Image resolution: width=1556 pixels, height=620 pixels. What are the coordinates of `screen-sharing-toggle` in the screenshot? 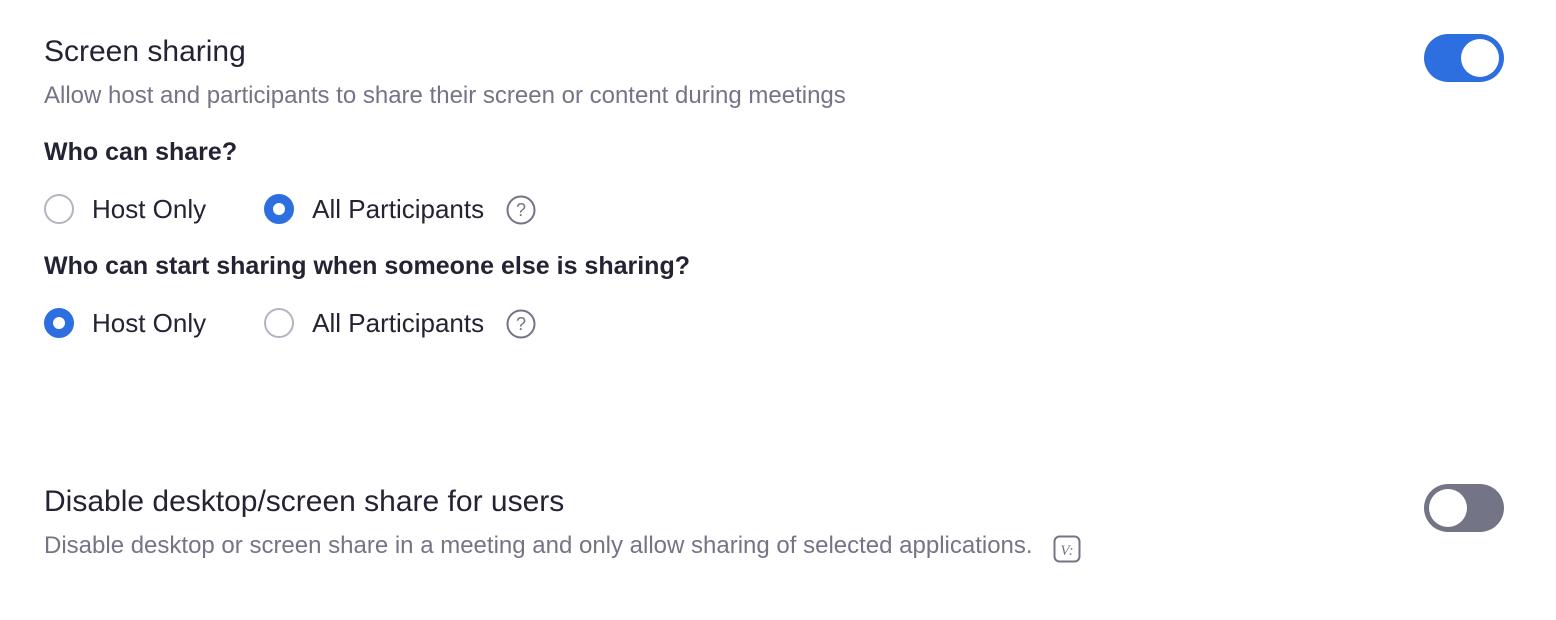 It's located at (1464, 58).